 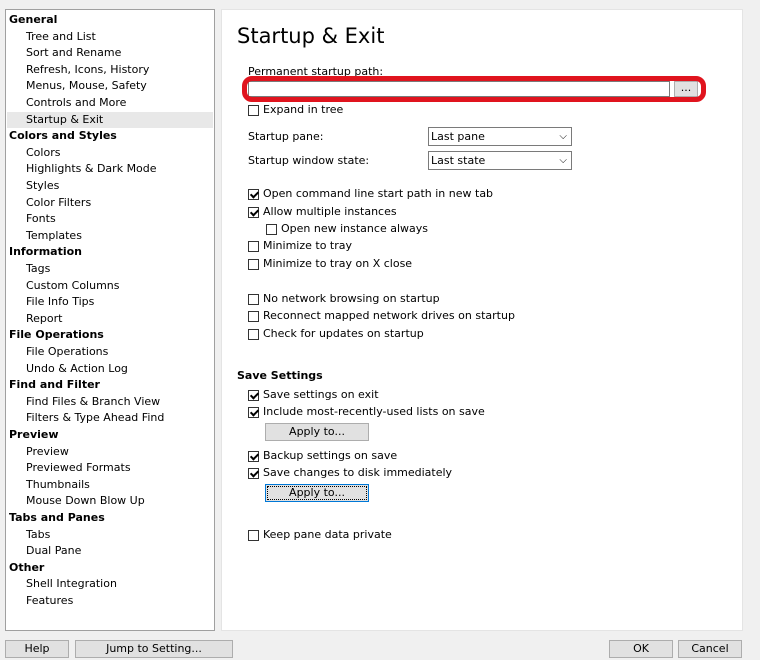 I want to click on tree-item: Preview, so click(x=110, y=452).